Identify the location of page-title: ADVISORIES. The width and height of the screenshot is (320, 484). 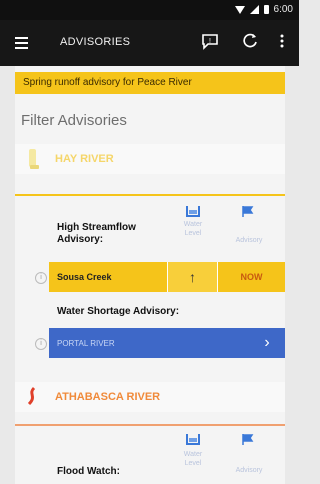
(95, 42).